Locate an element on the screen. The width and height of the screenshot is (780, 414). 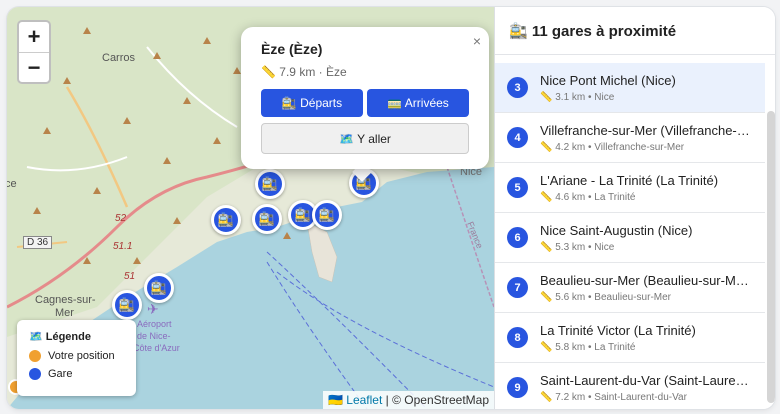
map-label-carros: Carros is located at coordinates (119, 58).